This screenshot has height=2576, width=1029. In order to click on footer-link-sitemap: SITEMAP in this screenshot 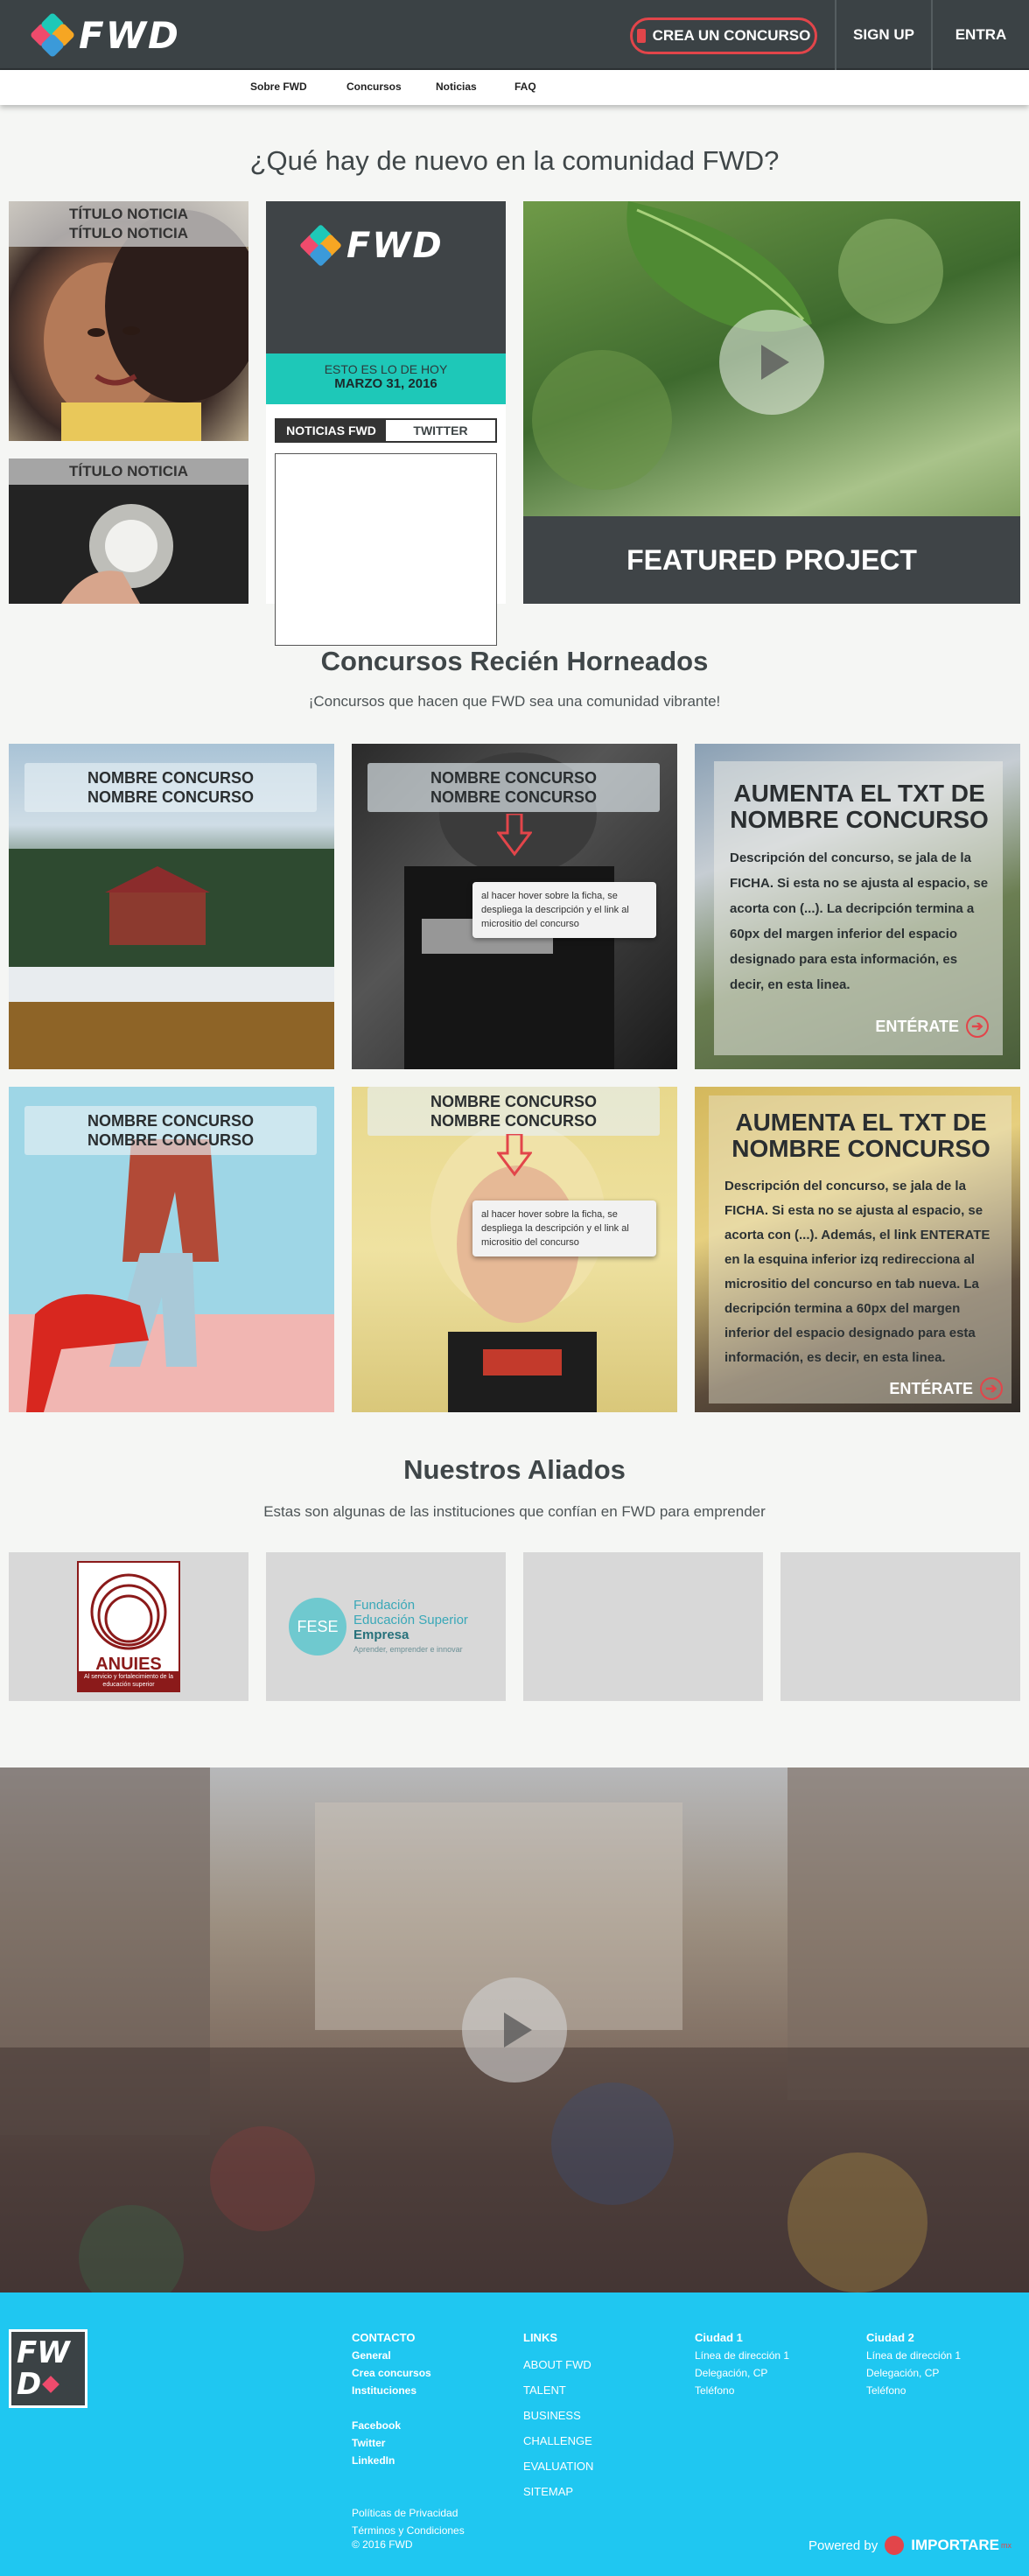, I will do `click(558, 2491)`.